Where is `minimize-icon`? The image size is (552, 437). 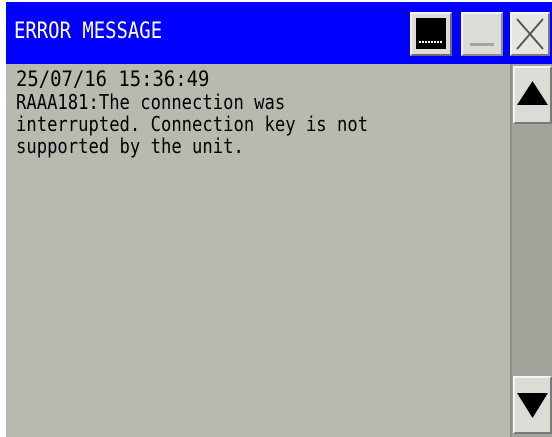 minimize-icon is located at coordinates (482, 44).